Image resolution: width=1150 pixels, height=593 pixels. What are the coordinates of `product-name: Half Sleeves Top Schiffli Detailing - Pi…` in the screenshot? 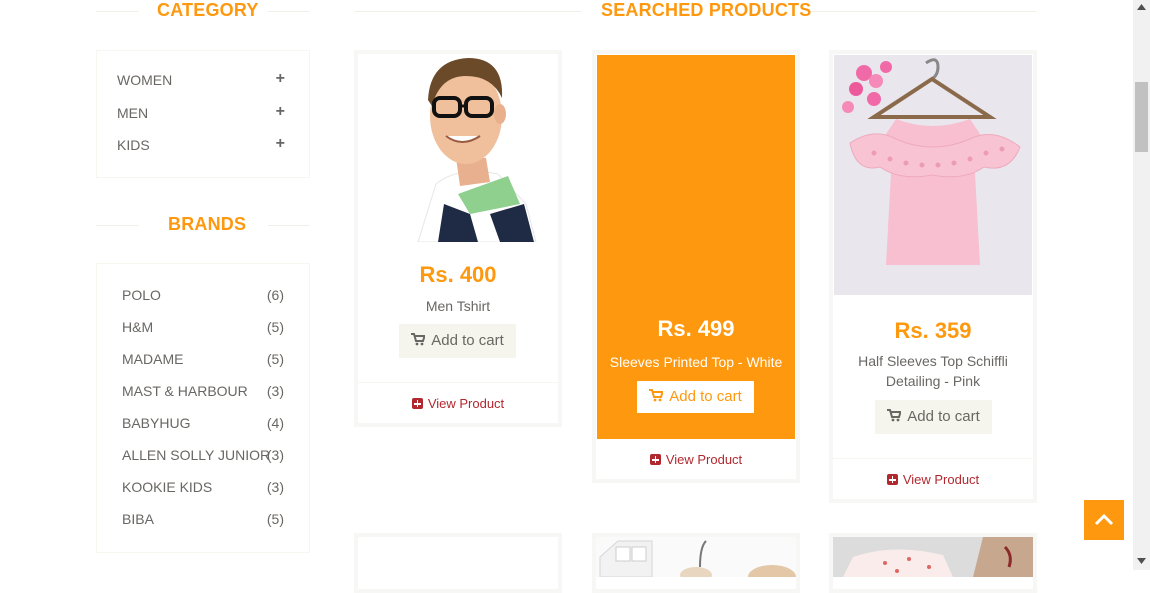 It's located at (933, 371).